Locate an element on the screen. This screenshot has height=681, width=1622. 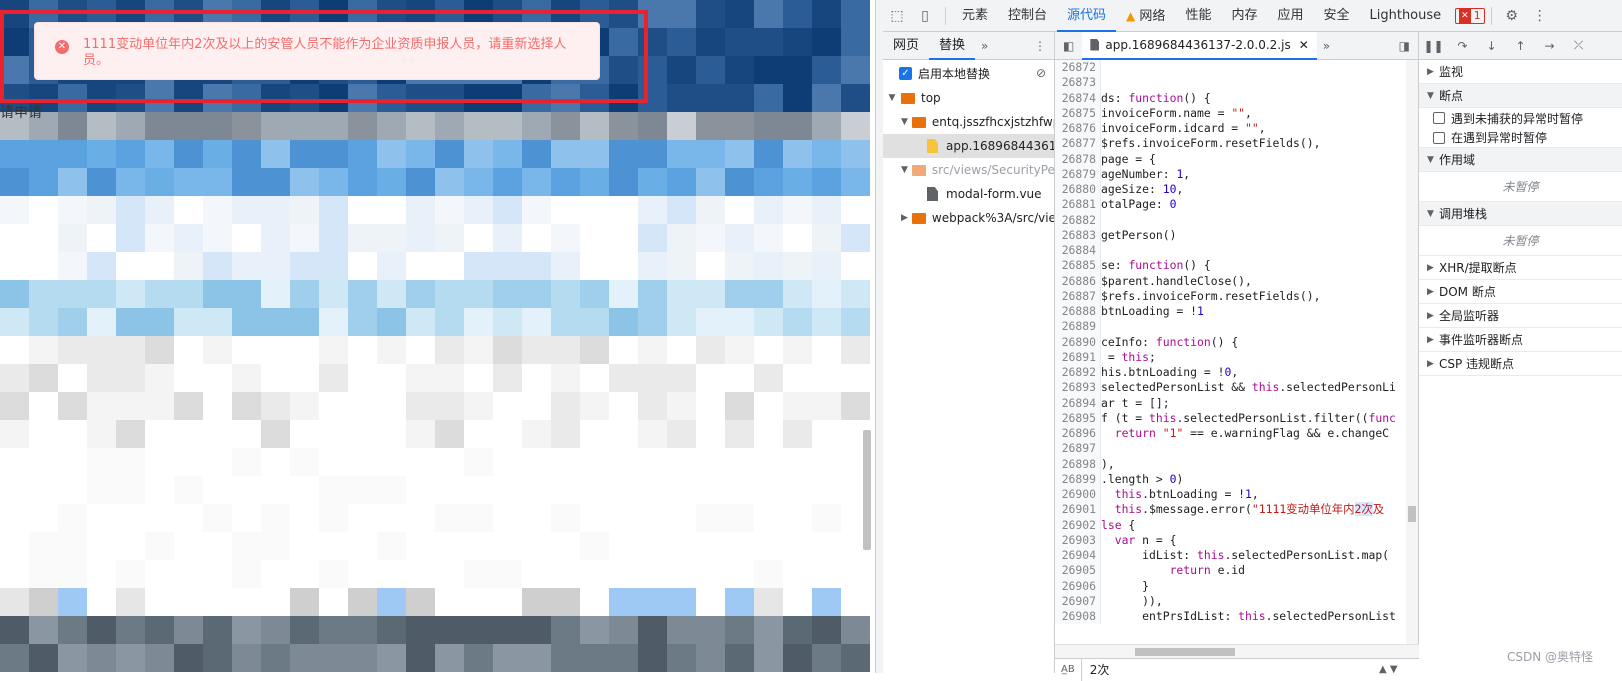
section-breakpoints: ▼ 断点 is located at coordinates (1520, 96).